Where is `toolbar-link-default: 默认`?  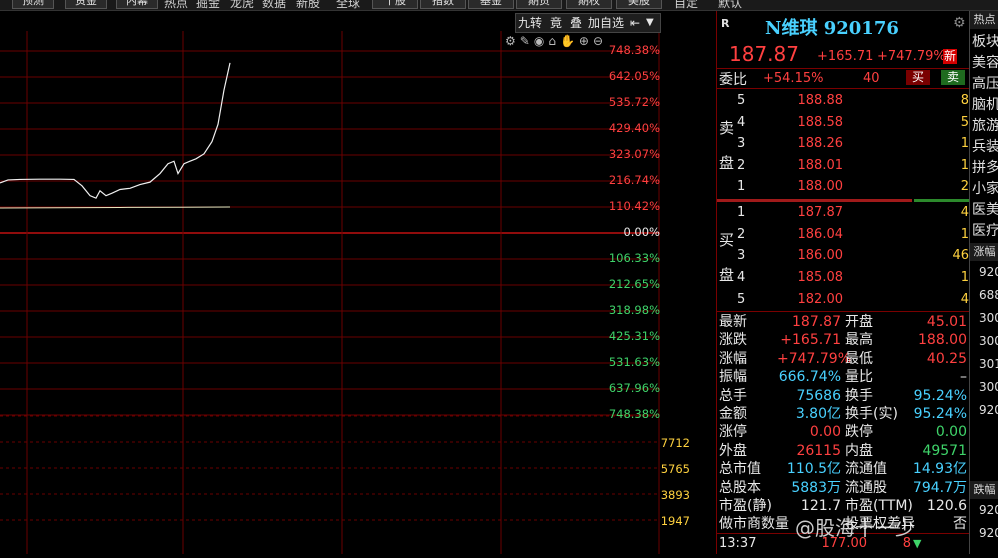 toolbar-link-default: 默认 is located at coordinates (730, 5).